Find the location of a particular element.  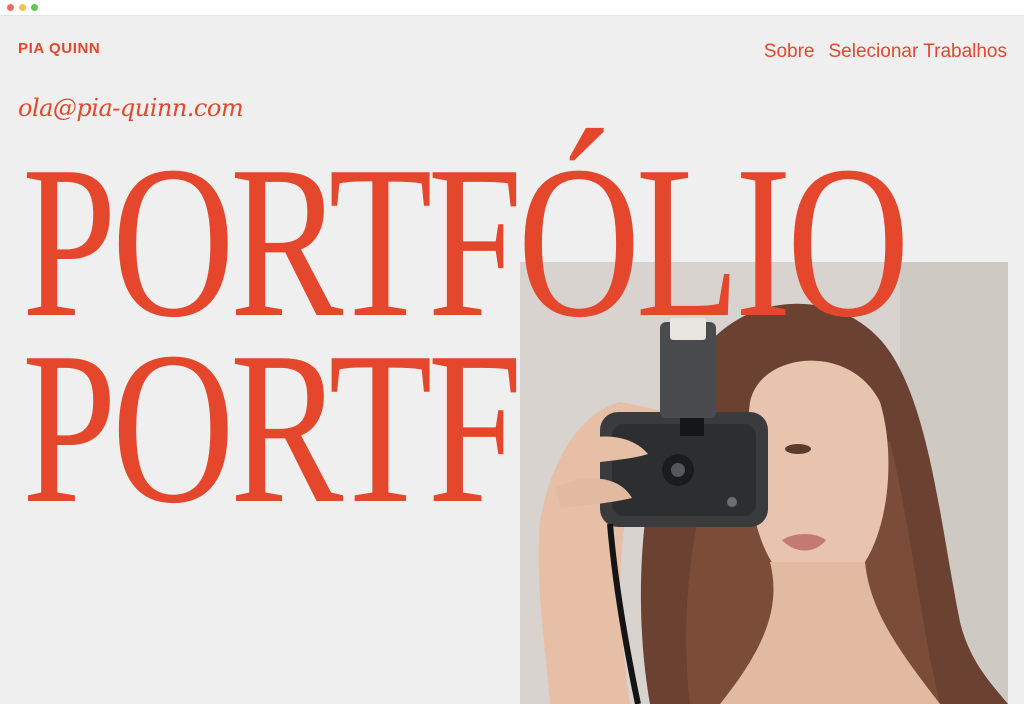

window-zoom-dot is located at coordinates (34, 7).